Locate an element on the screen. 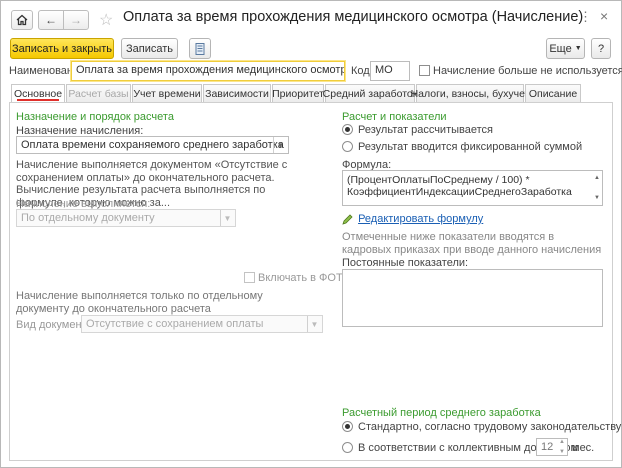 Image resolution: width=622 pixels, height=468 pixels. tab-time-accounting: Учет времени is located at coordinates (167, 93).